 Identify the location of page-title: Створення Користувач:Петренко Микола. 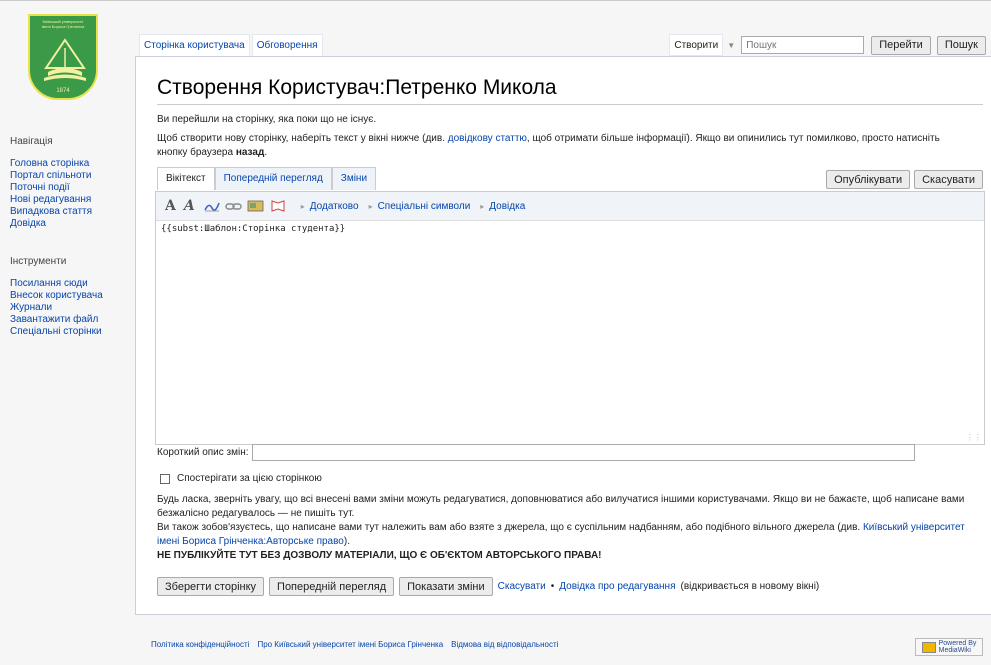
(357, 87).